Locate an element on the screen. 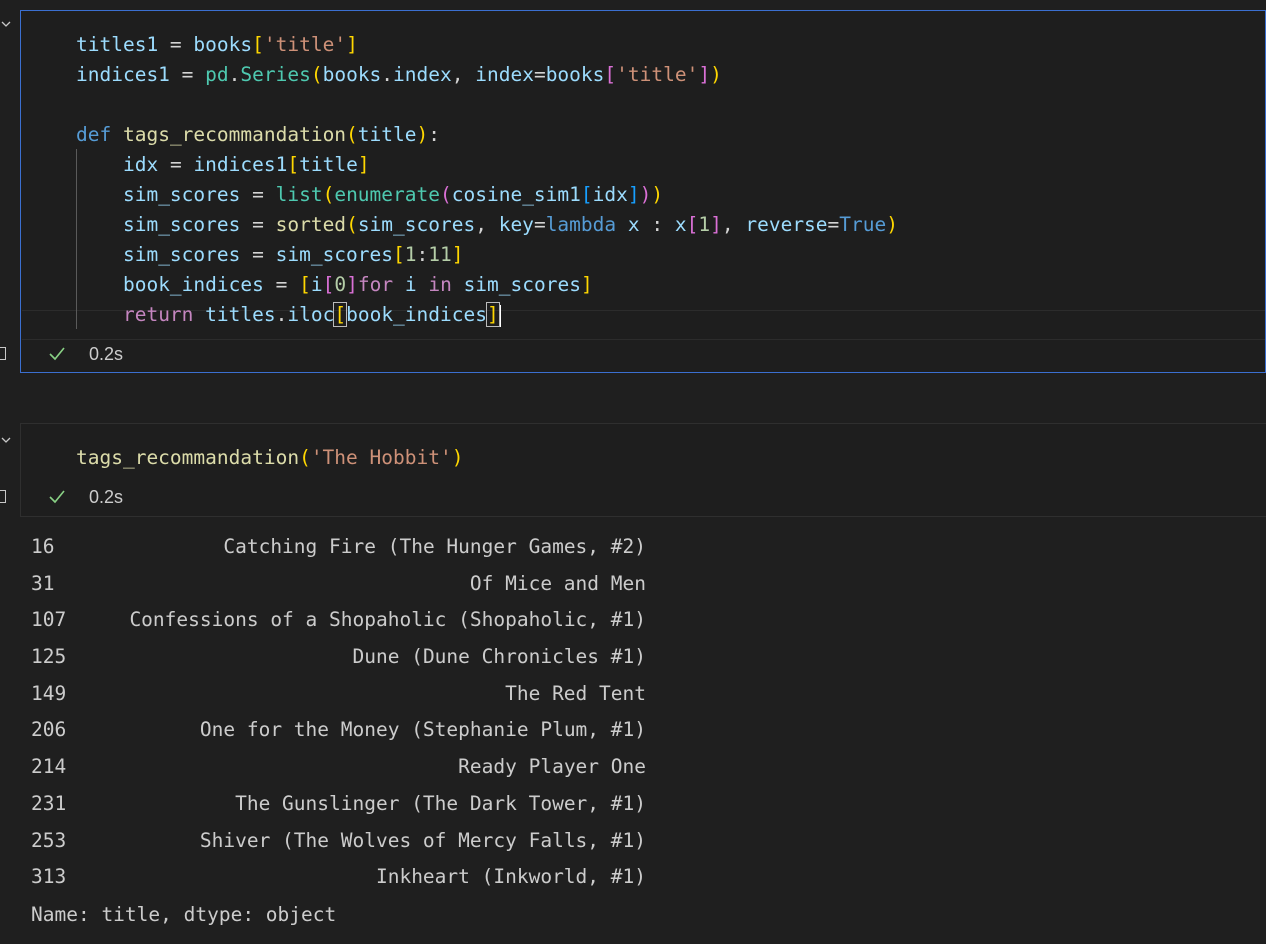  code-token: titles1 is located at coordinates (117, 44).